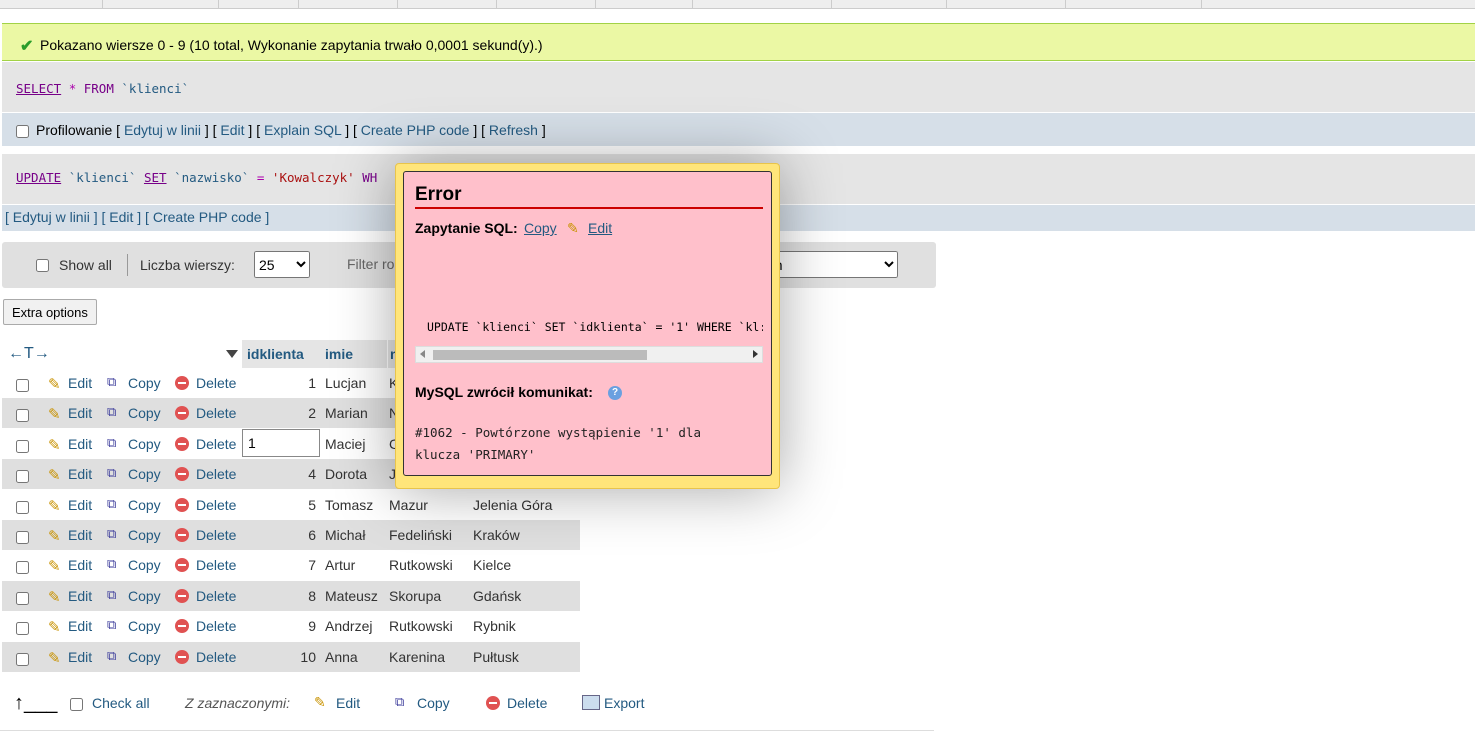 This screenshot has width=1475, height=732. I want to click on inline-edit-input, so click(281, 442).